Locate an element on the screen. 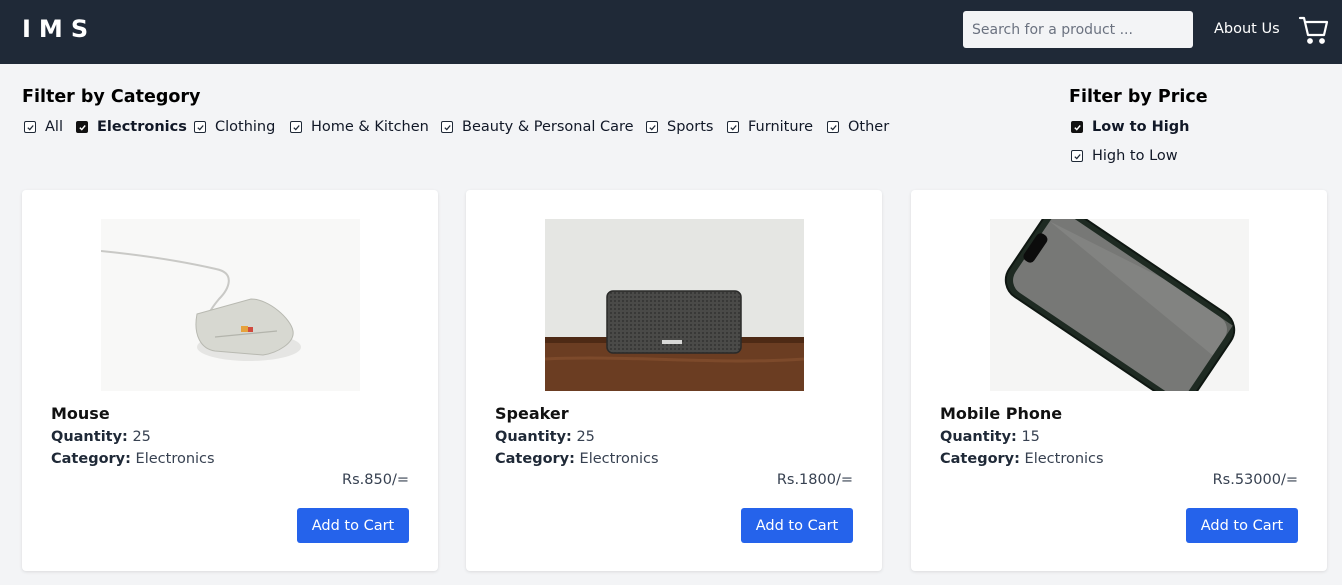  navbar: IMS About Us is located at coordinates (671, 32).